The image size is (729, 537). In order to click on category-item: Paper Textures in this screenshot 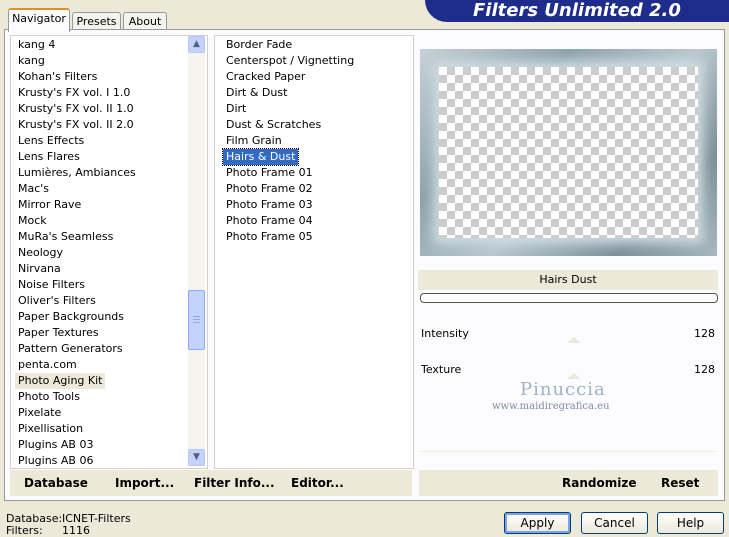, I will do `click(58, 333)`.